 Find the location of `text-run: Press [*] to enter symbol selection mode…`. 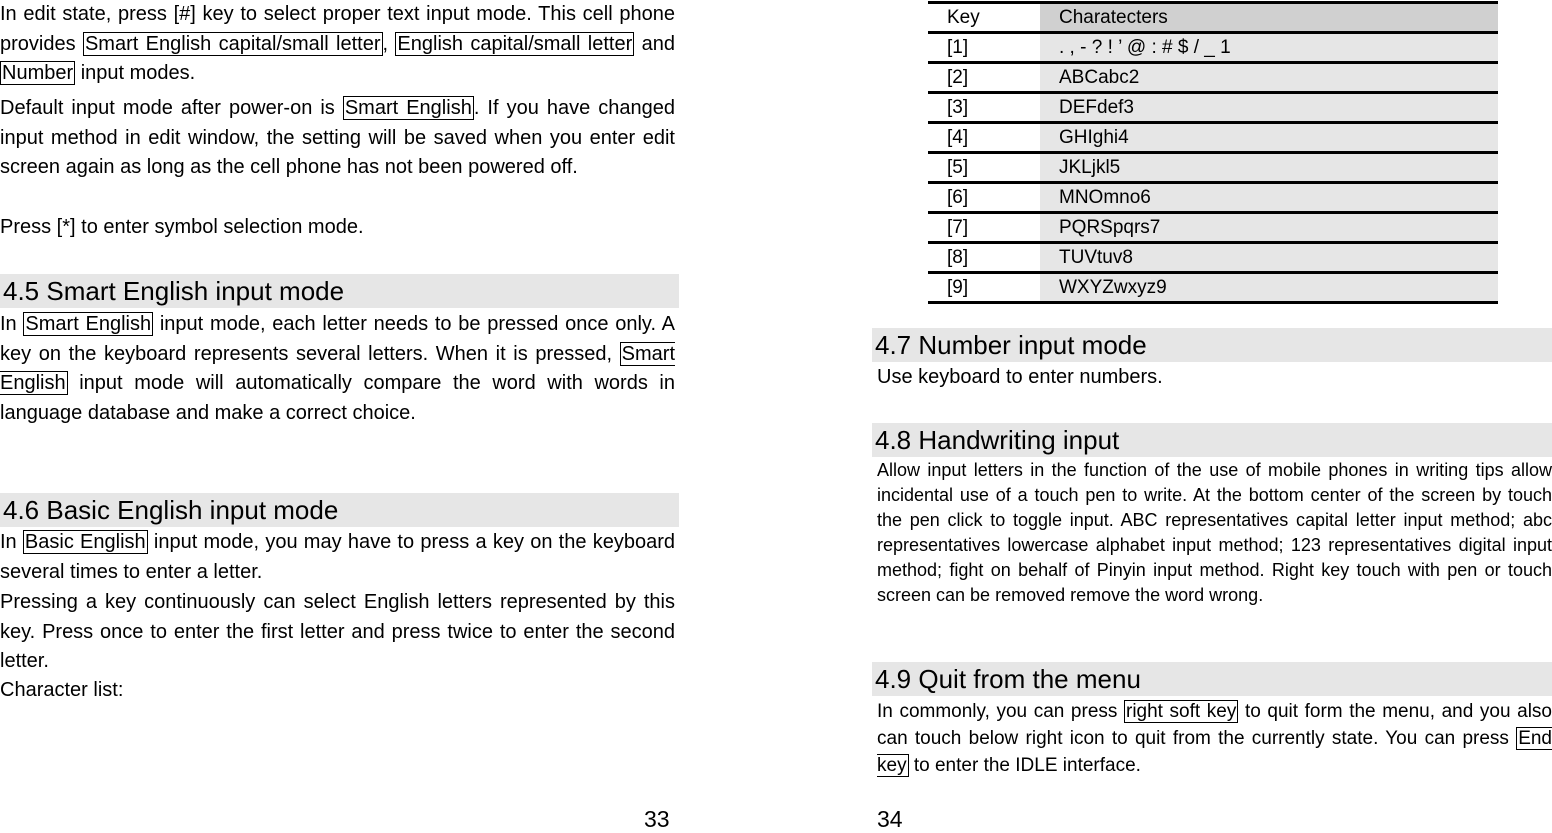

text-run: Press [*] to enter symbol selection mode… is located at coordinates (182, 227).